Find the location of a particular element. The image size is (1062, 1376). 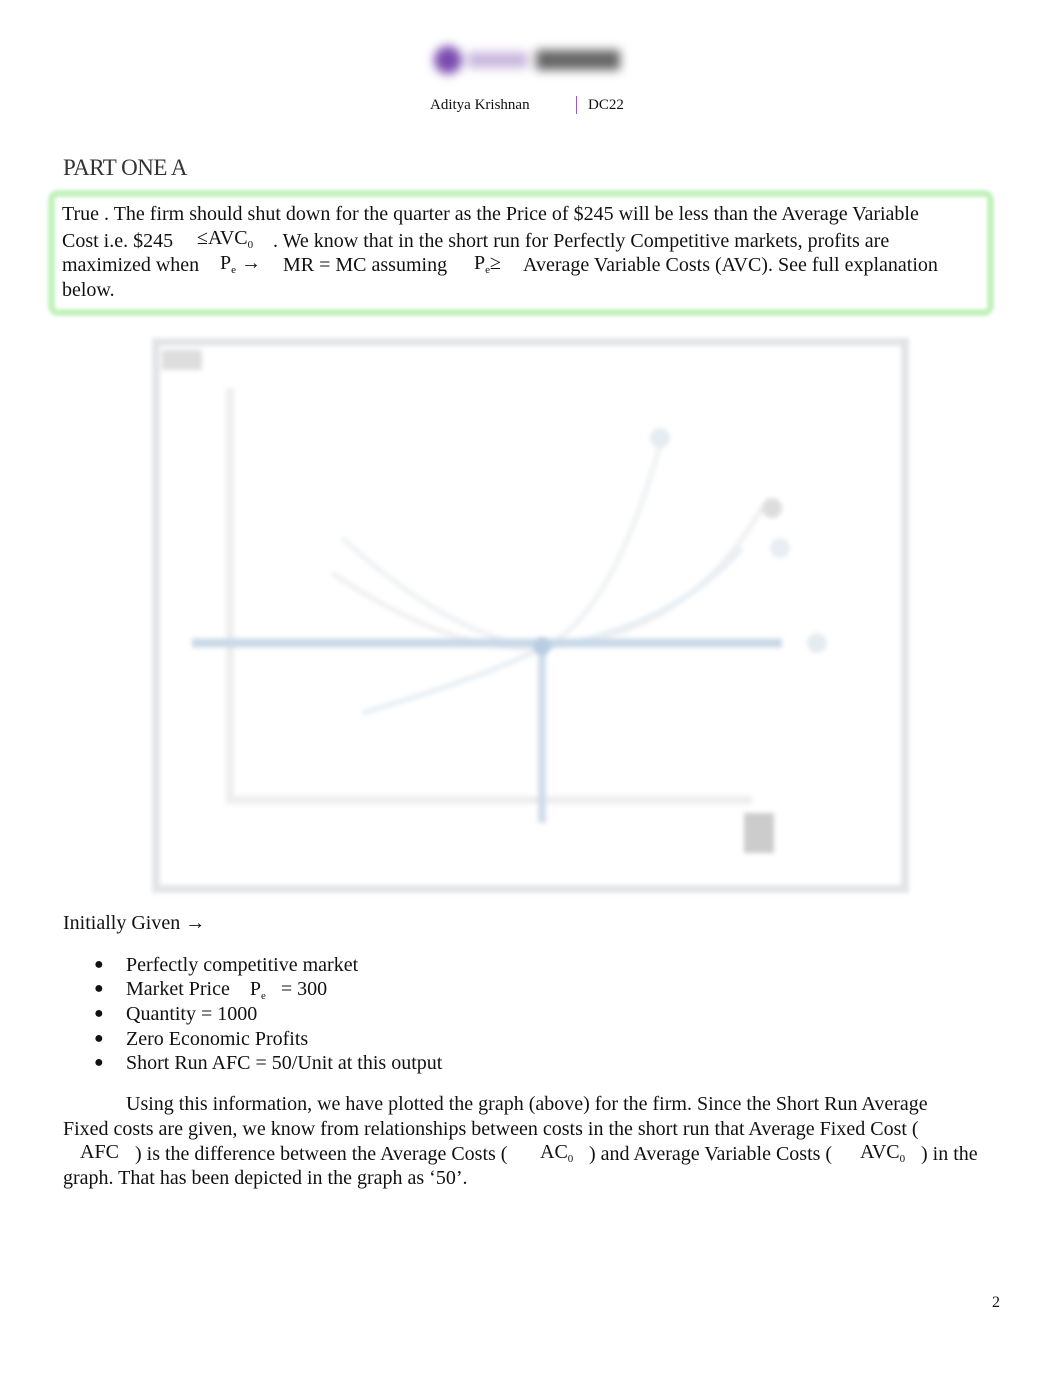

page-number: 2 is located at coordinates (996, 1302).